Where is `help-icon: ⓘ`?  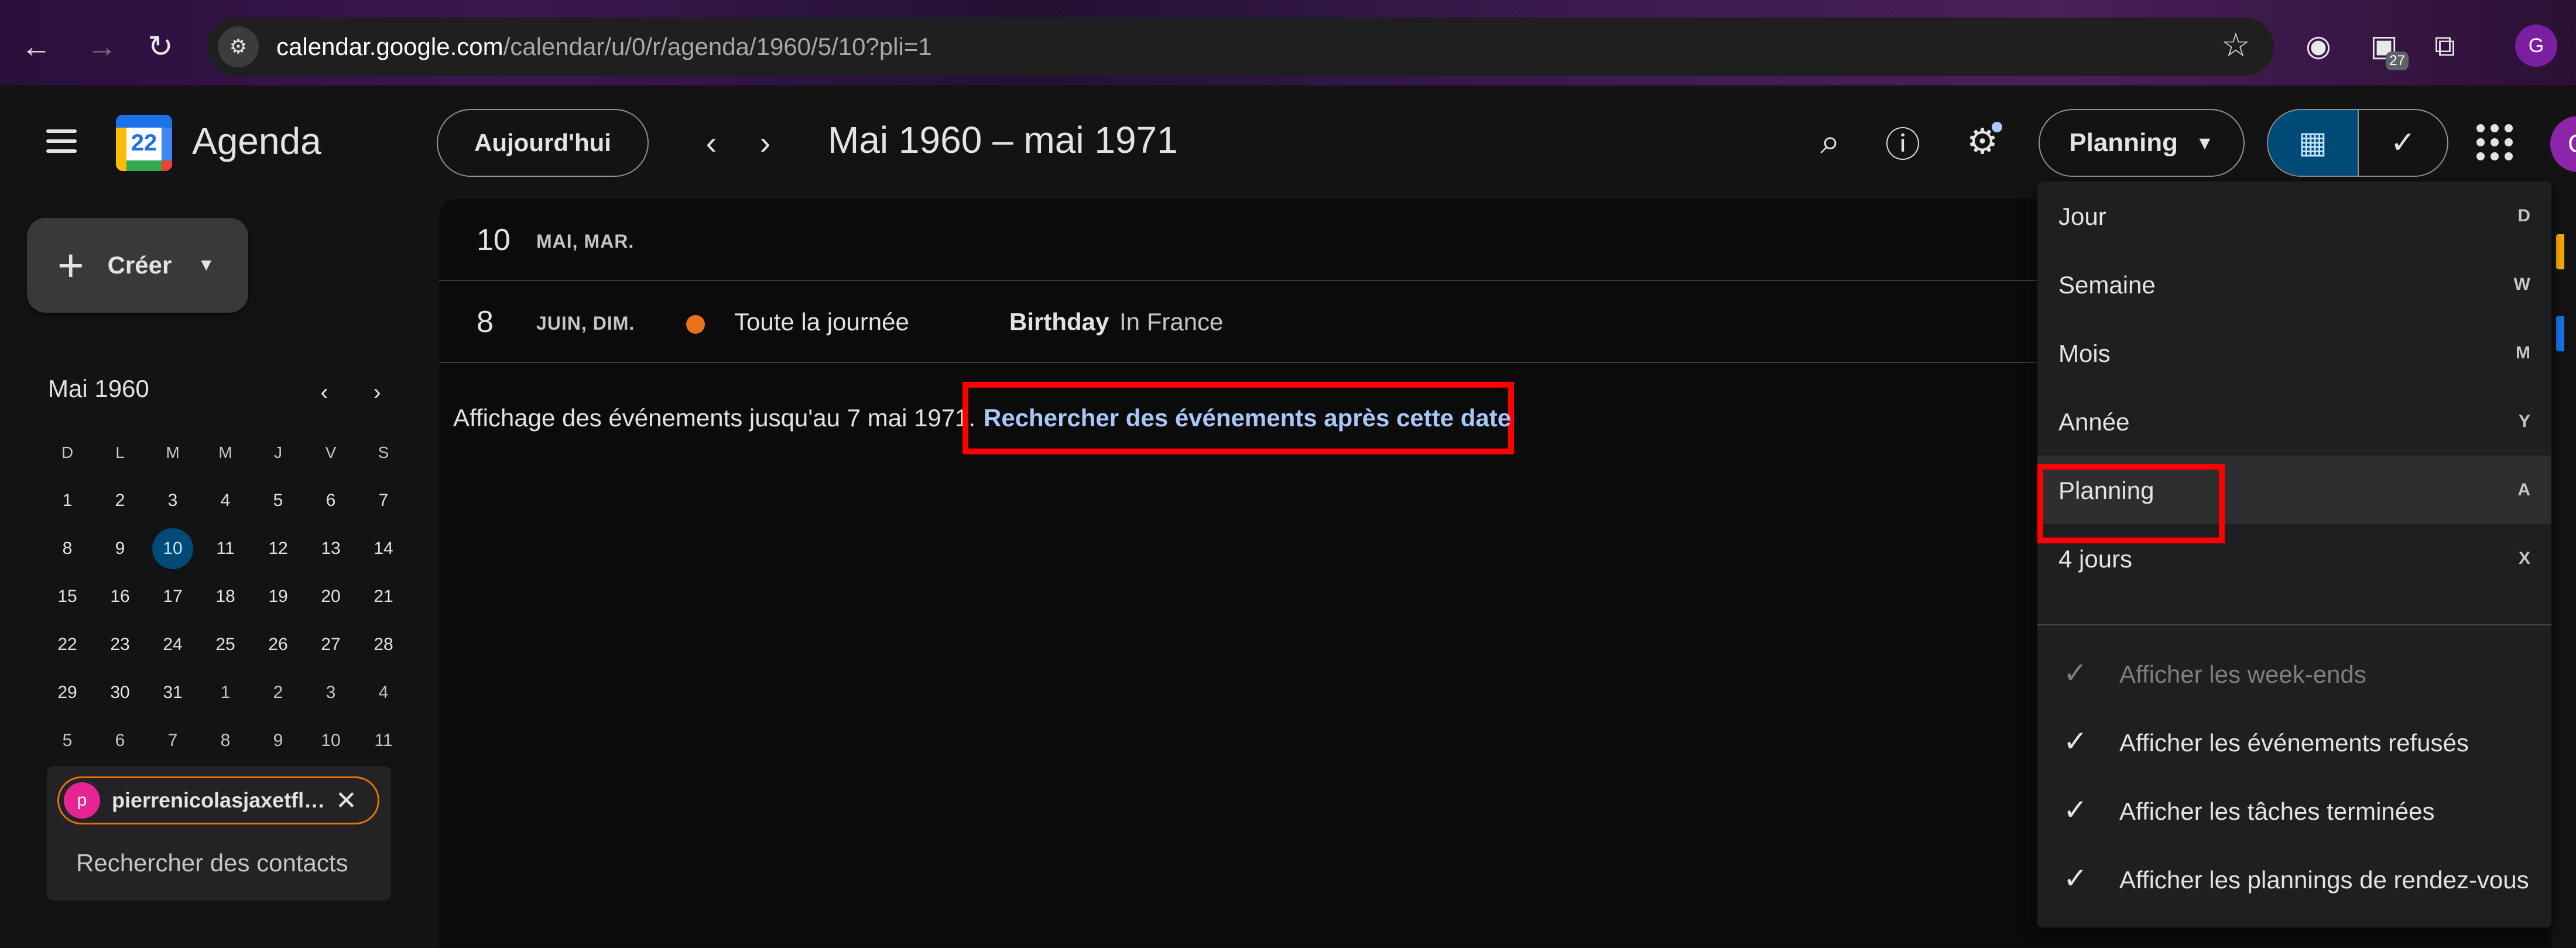 help-icon: ⓘ is located at coordinates (1903, 142).